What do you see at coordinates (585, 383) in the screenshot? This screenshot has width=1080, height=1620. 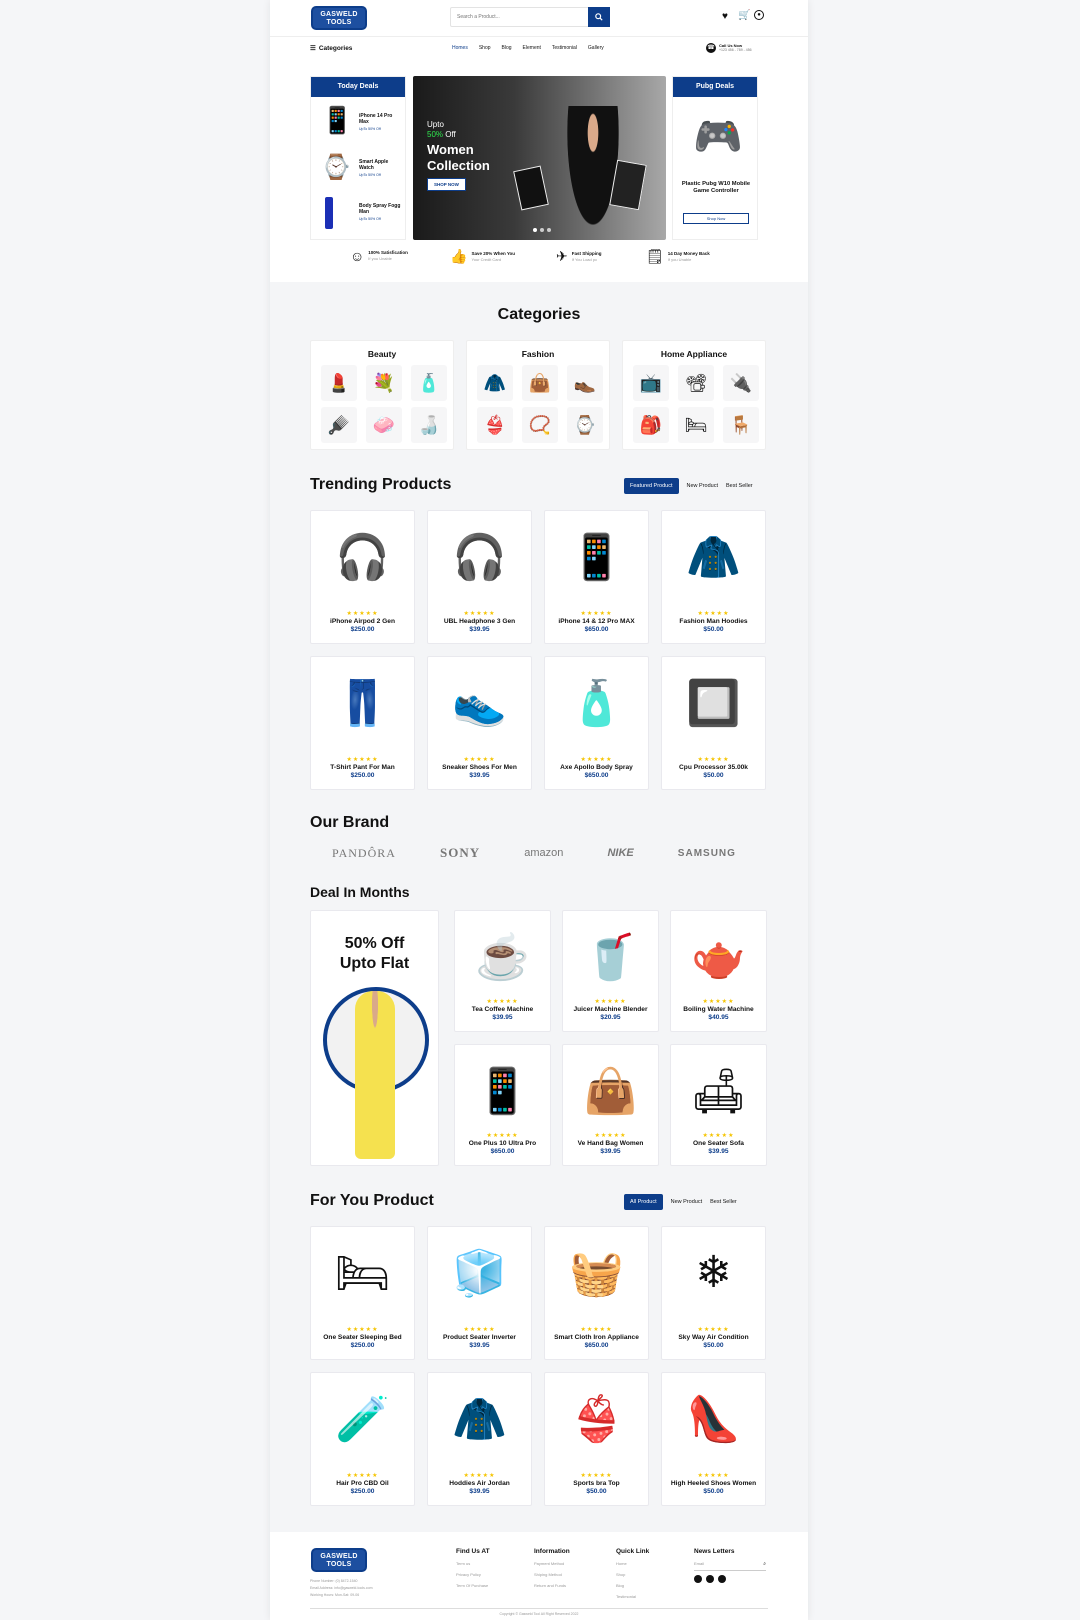 I see `shoe-icon: 👞` at bounding box center [585, 383].